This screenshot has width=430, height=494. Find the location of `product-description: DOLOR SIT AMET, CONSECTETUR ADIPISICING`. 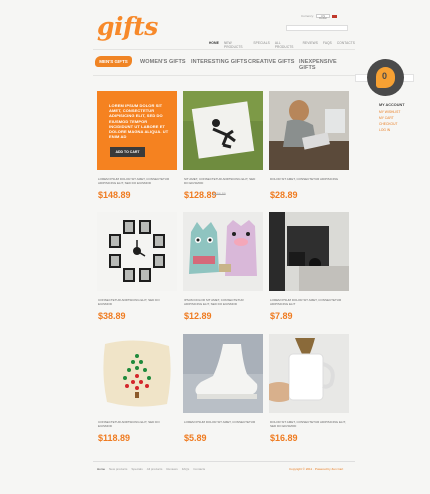

product-description: DOLOR SIT AMET, CONSECTETUR ADIPISICING is located at coordinates (308, 179).